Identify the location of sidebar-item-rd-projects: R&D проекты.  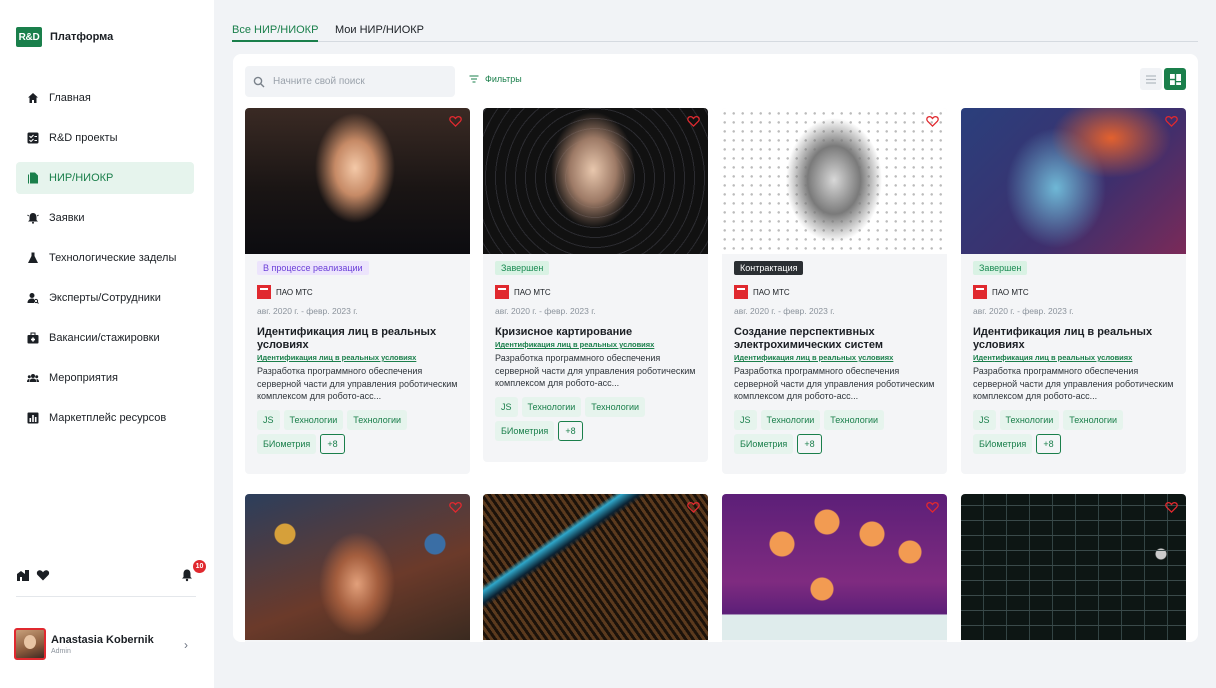
(105, 138).